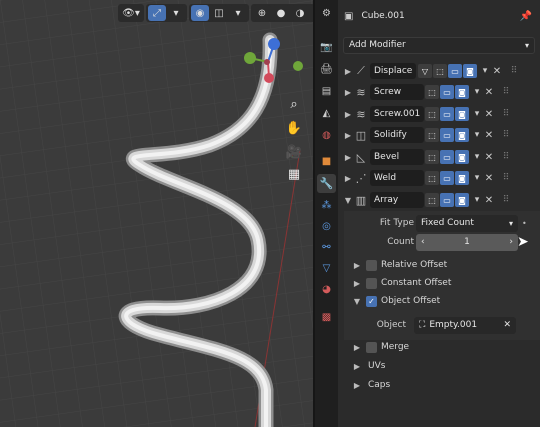 The image size is (540, 427). What do you see at coordinates (425, 71) in the screenshot?
I see `on-cage-icon: ▽` at bounding box center [425, 71].